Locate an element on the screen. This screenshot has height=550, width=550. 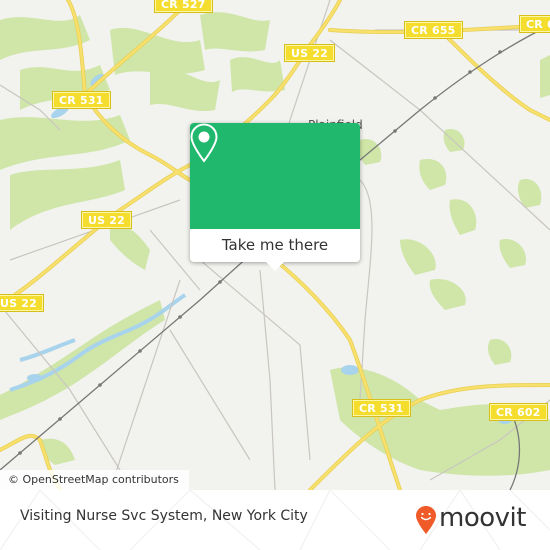
map-attribution: © OpenStreetMap contributors is located at coordinates (94, 480).